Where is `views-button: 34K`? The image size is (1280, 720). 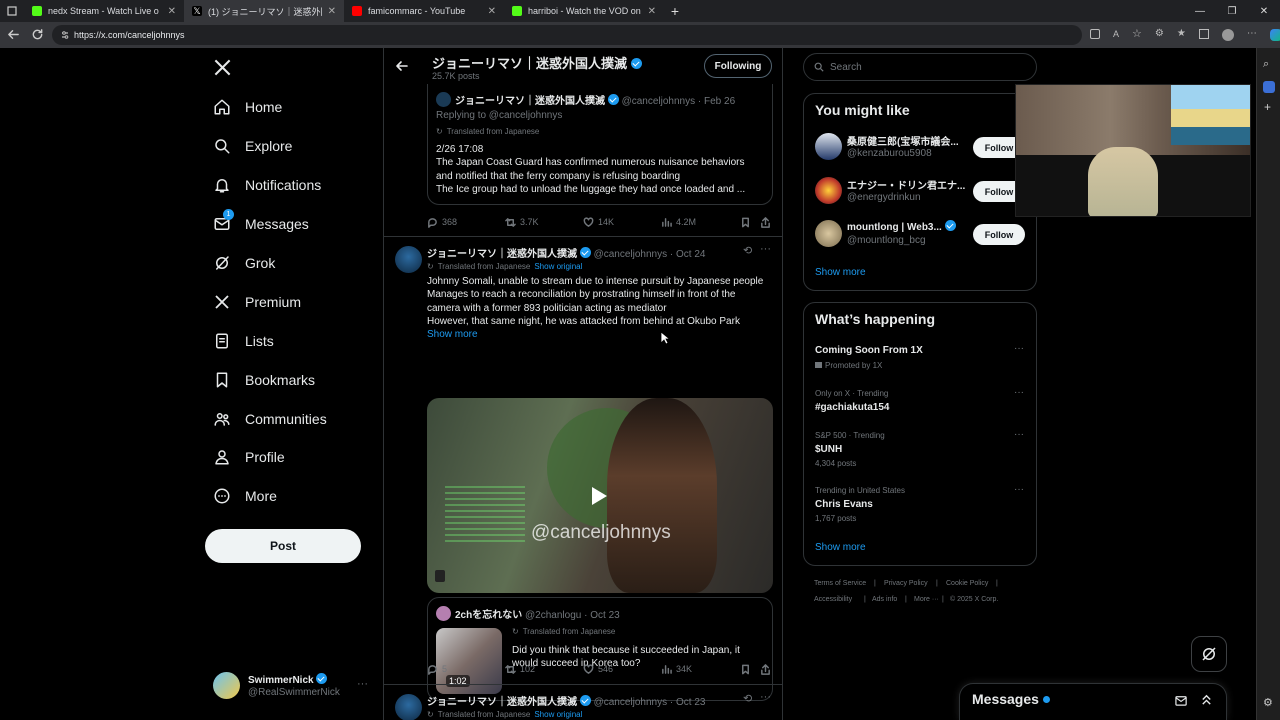
views-button: 34K is located at coordinates (676, 669).